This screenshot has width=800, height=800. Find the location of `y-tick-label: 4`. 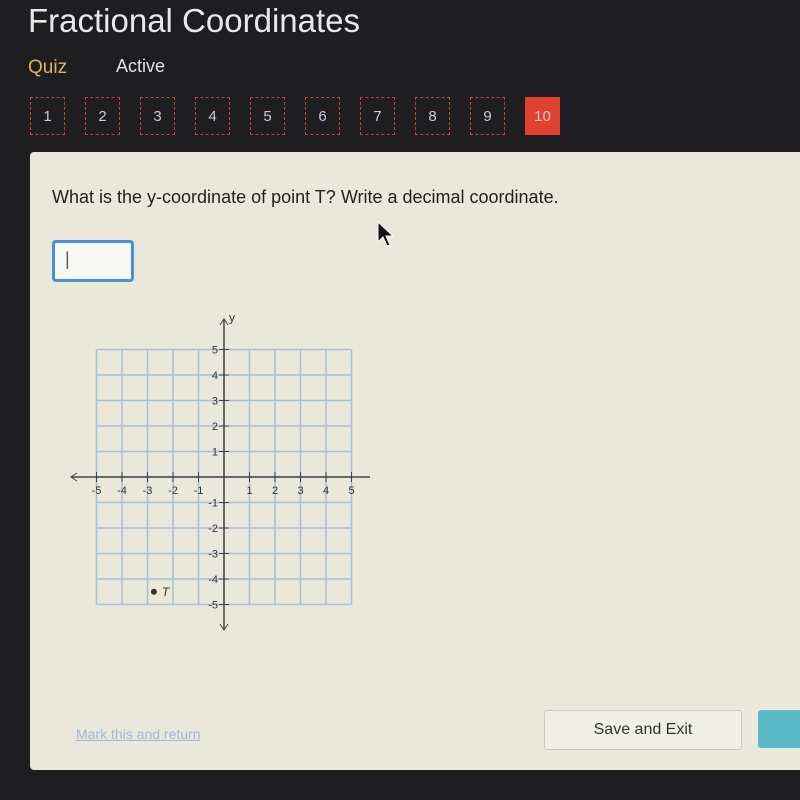

y-tick-label: 4 is located at coordinates (215, 376).